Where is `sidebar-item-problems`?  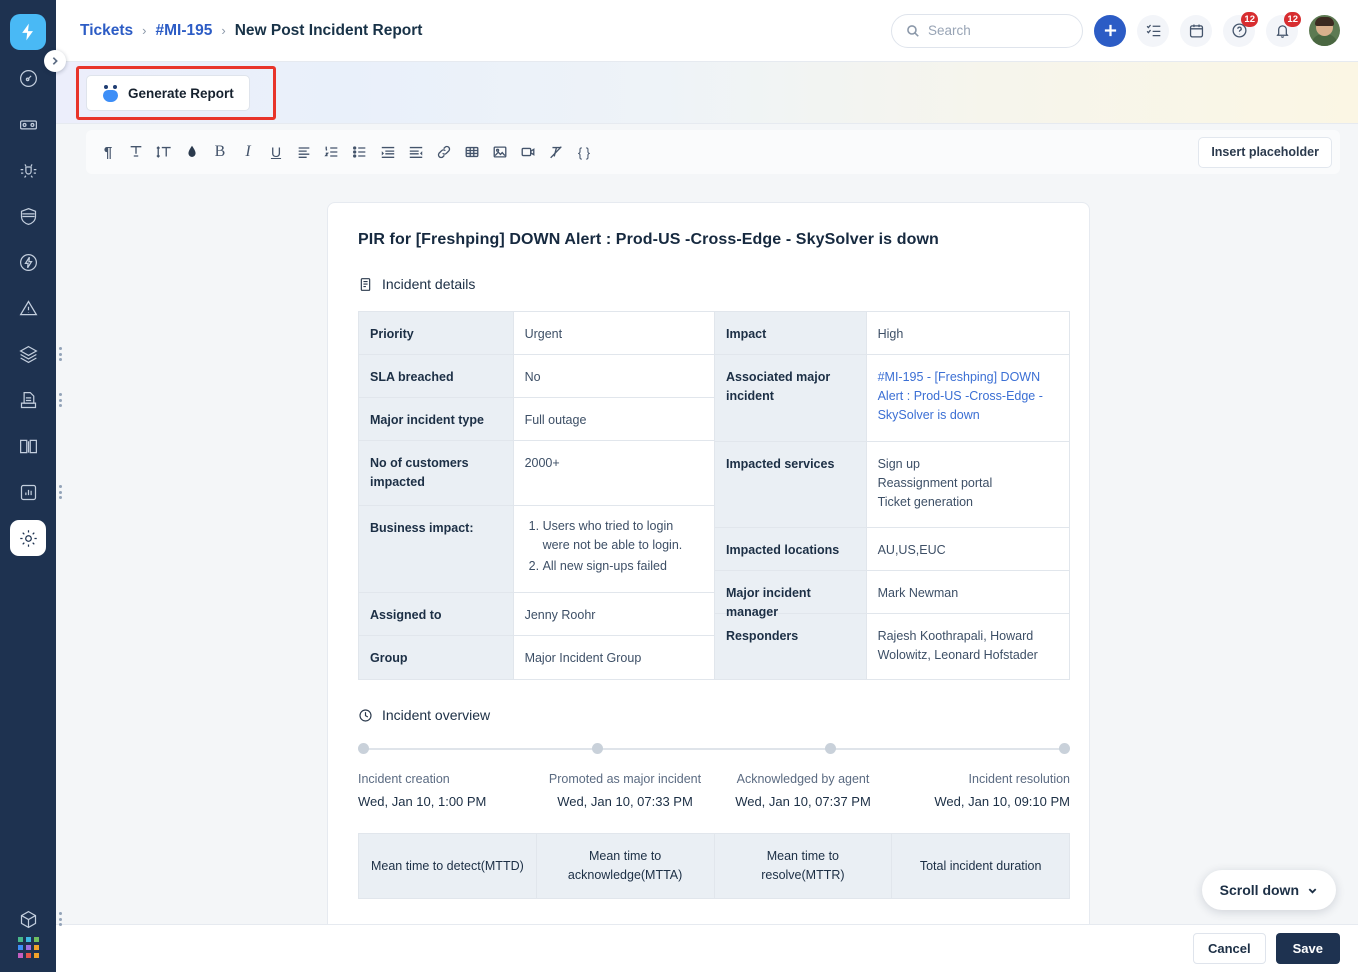 sidebar-item-problems is located at coordinates (28, 170).